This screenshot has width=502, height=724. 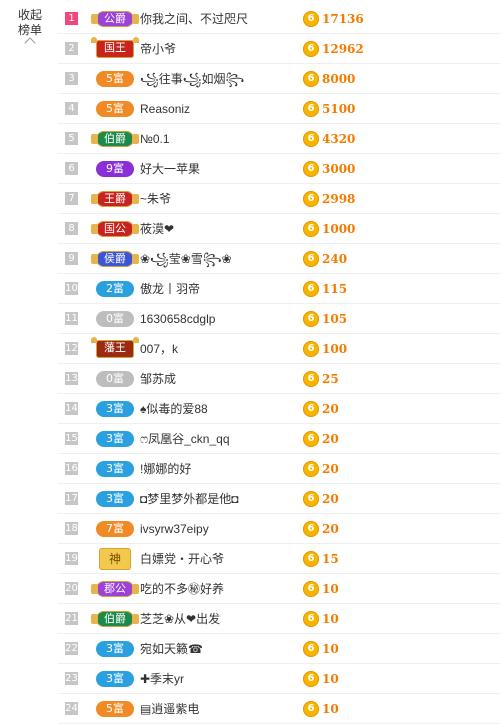 I want to click on username: №0.1, so click(x=155, y=139).